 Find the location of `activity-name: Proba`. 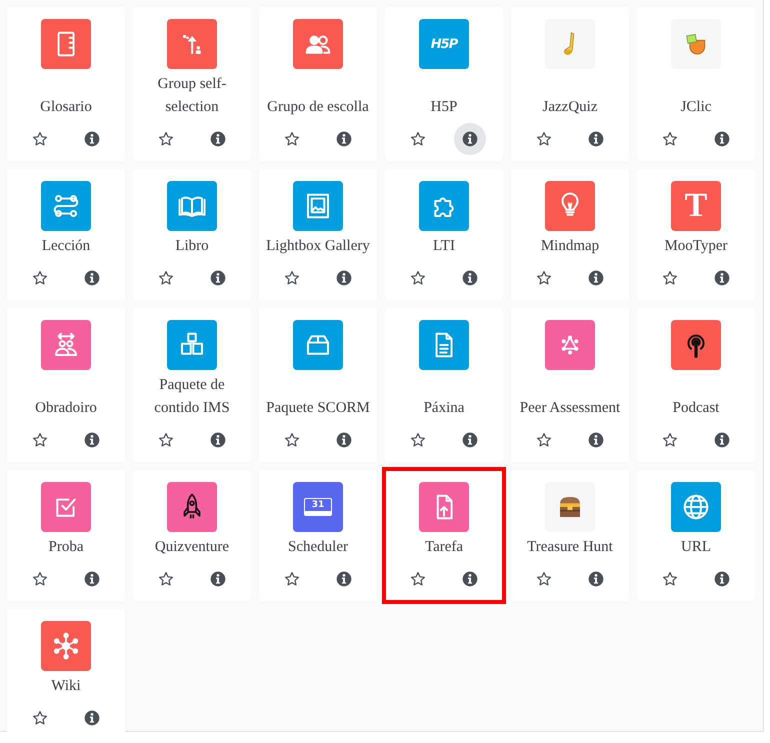

activity-name: Proba is located at coordinates (66, 547).